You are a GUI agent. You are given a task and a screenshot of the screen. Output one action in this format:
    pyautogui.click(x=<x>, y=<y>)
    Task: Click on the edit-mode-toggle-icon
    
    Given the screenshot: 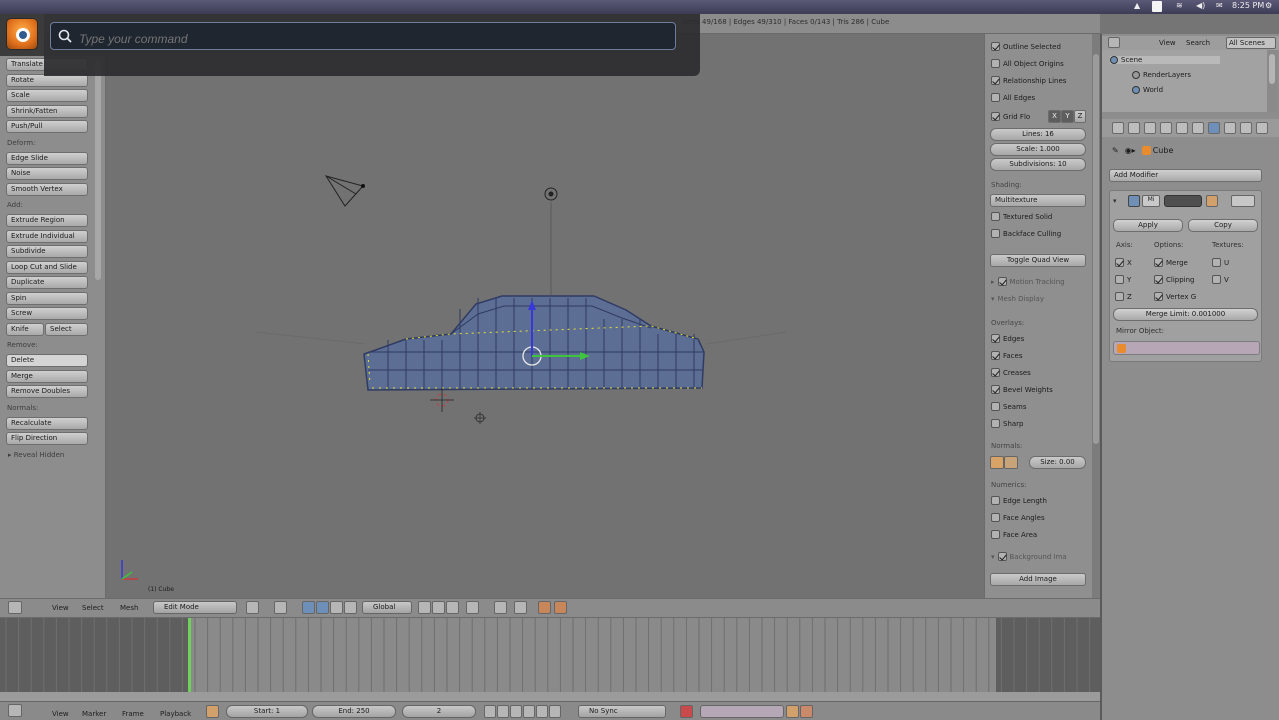 What is the action you would take?
    pyautogui.click(x=1212, y=201)
    